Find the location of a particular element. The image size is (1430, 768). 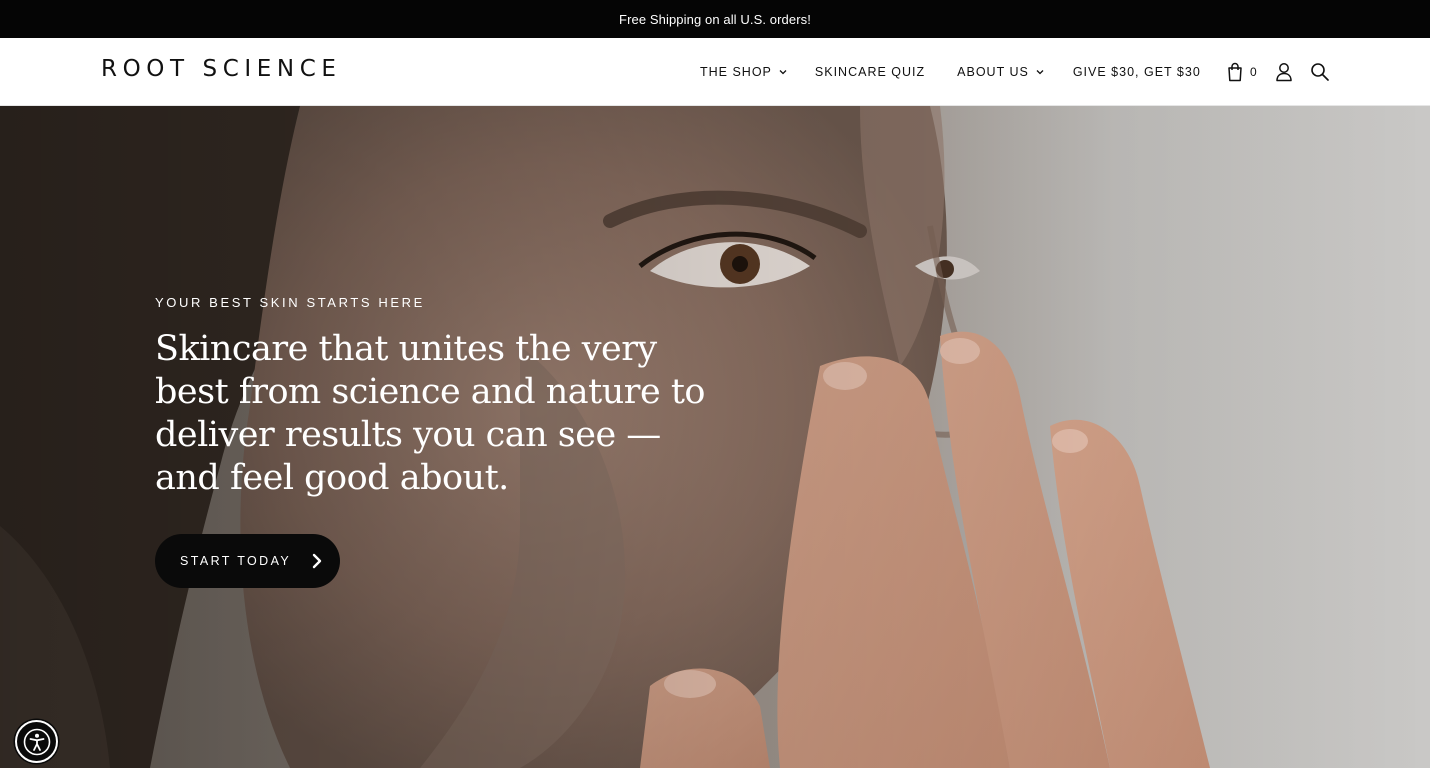

hero-eyebrow: YOUR BEST SKIN STARTS HERE is located at coordinates (290, 302).